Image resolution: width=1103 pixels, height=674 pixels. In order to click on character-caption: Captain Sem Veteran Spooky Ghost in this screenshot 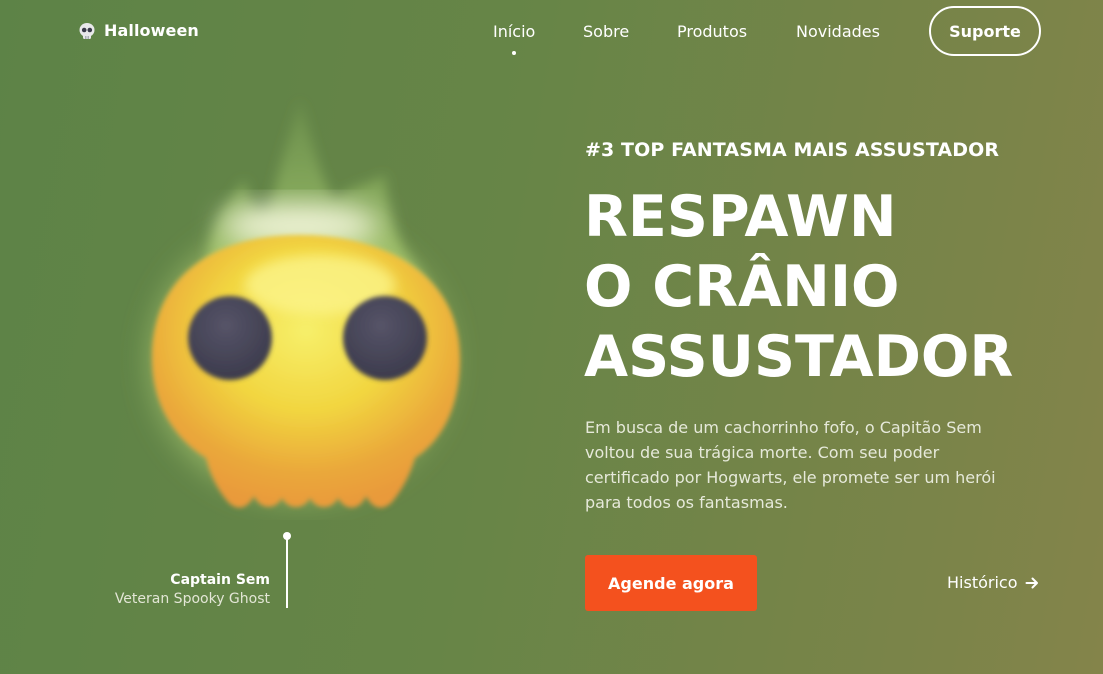, I will do `click(192, 590)`.